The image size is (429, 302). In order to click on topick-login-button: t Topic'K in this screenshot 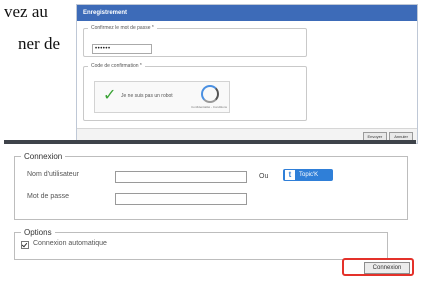, I will do `click(308, 175)`.